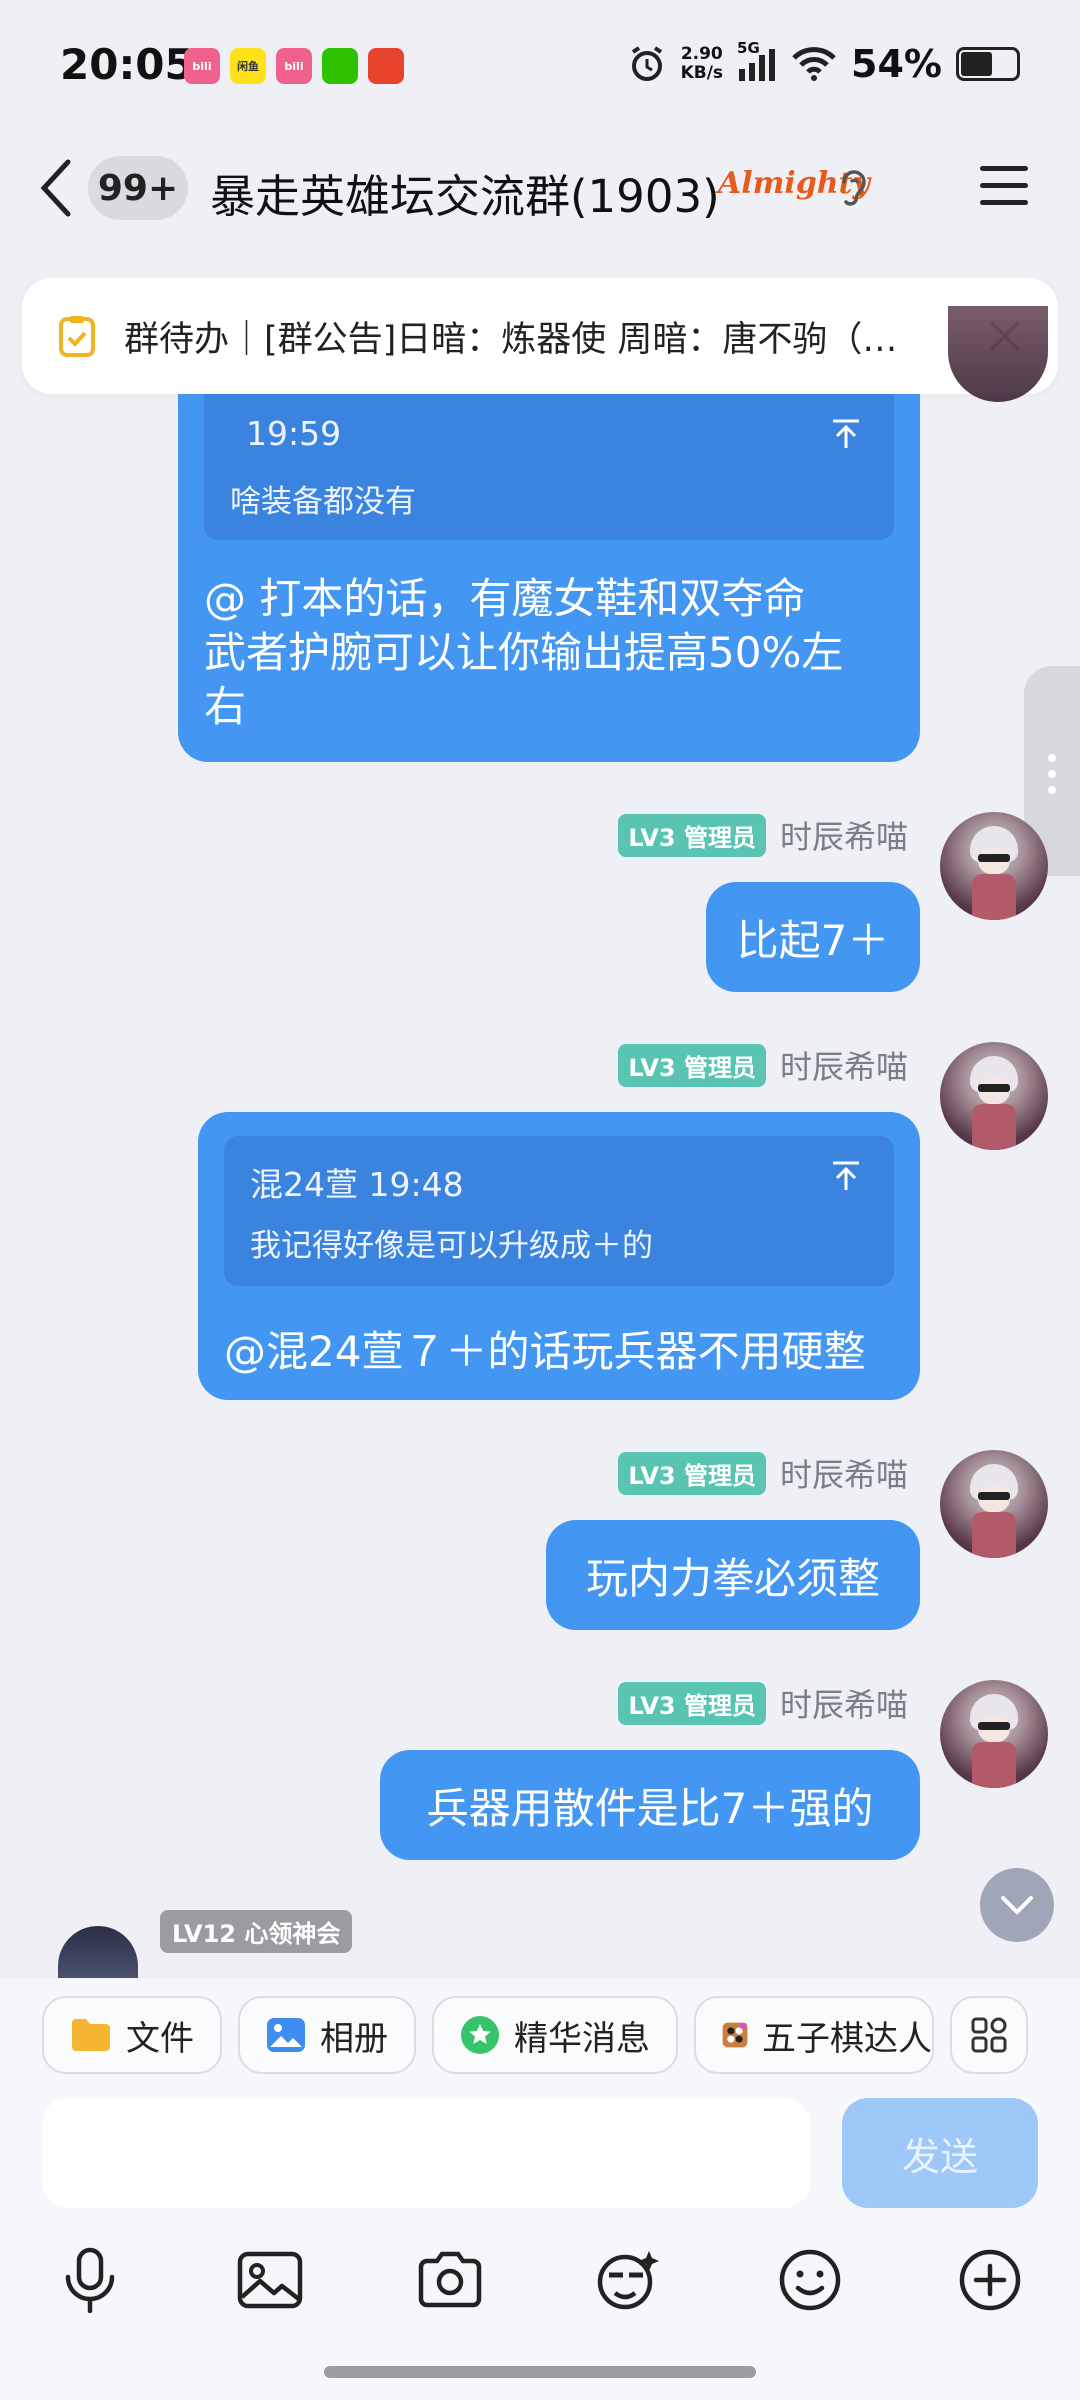 This screenshot has width=1080, height=2400. What do you see at coordinates (480, 2035) in the screenshot?
I see `star-message-icon` at bounding box center [480, 2035].